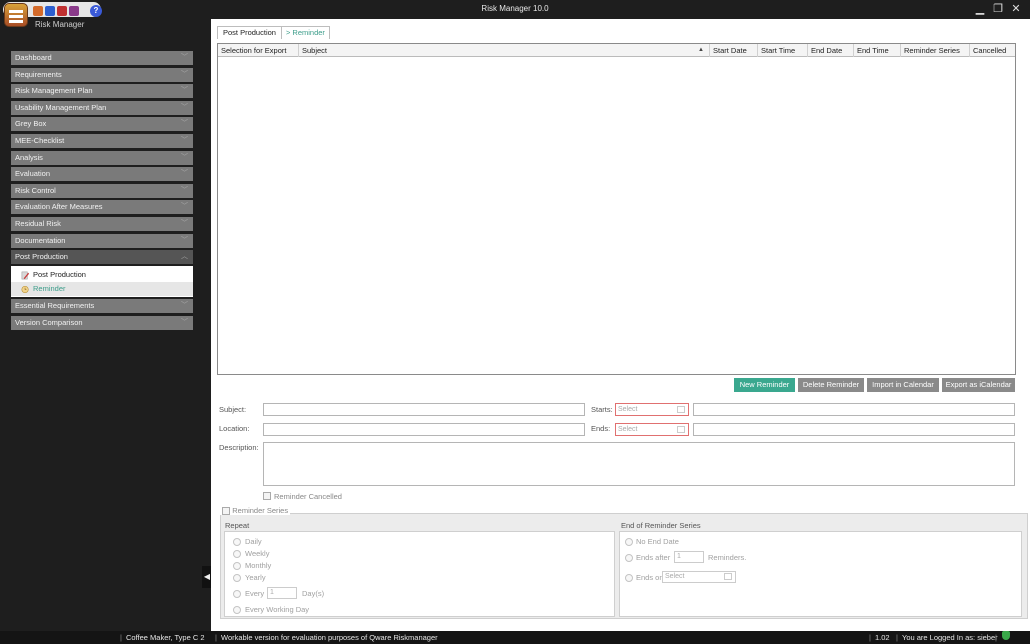 The width and height of the screenshot is (1030, 644). I want to click on repeat-every-radio, so click(237, 594).